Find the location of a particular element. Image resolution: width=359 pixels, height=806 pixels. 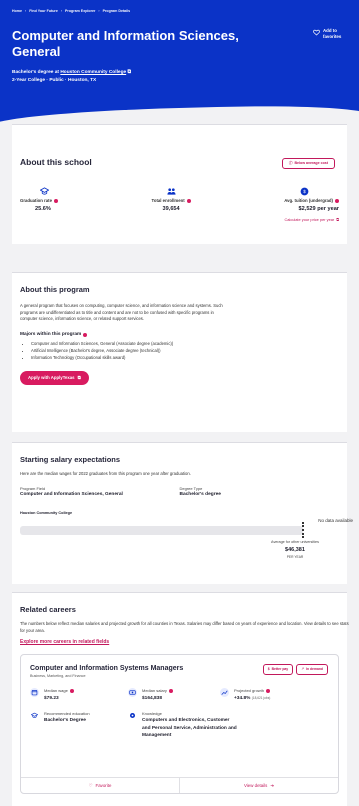

heart-icon is located at coordinates (316, 33).